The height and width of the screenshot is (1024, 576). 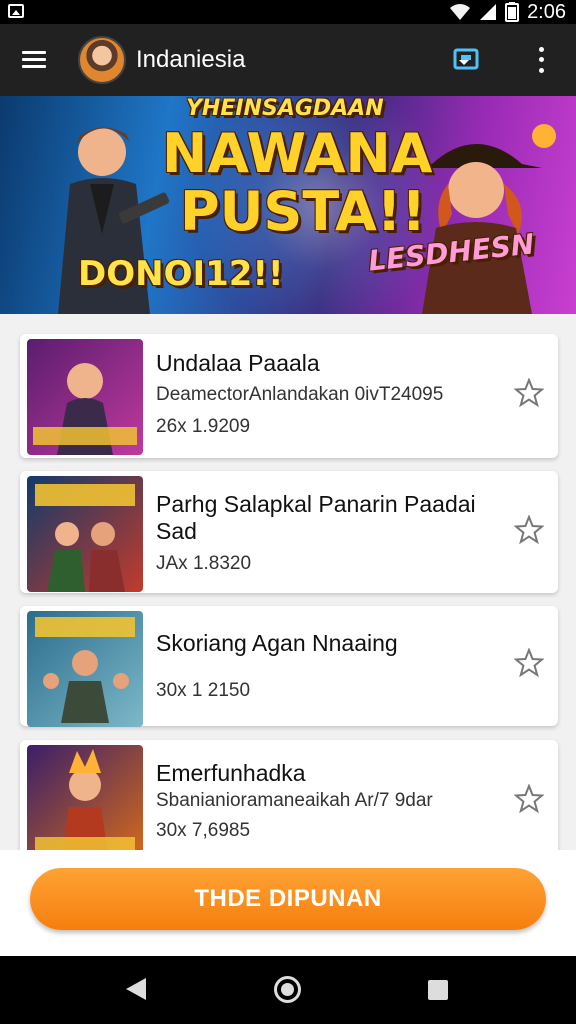 I want to click on item-title: Skoriang Agan Nnaaing, so click(x=277, y=643).